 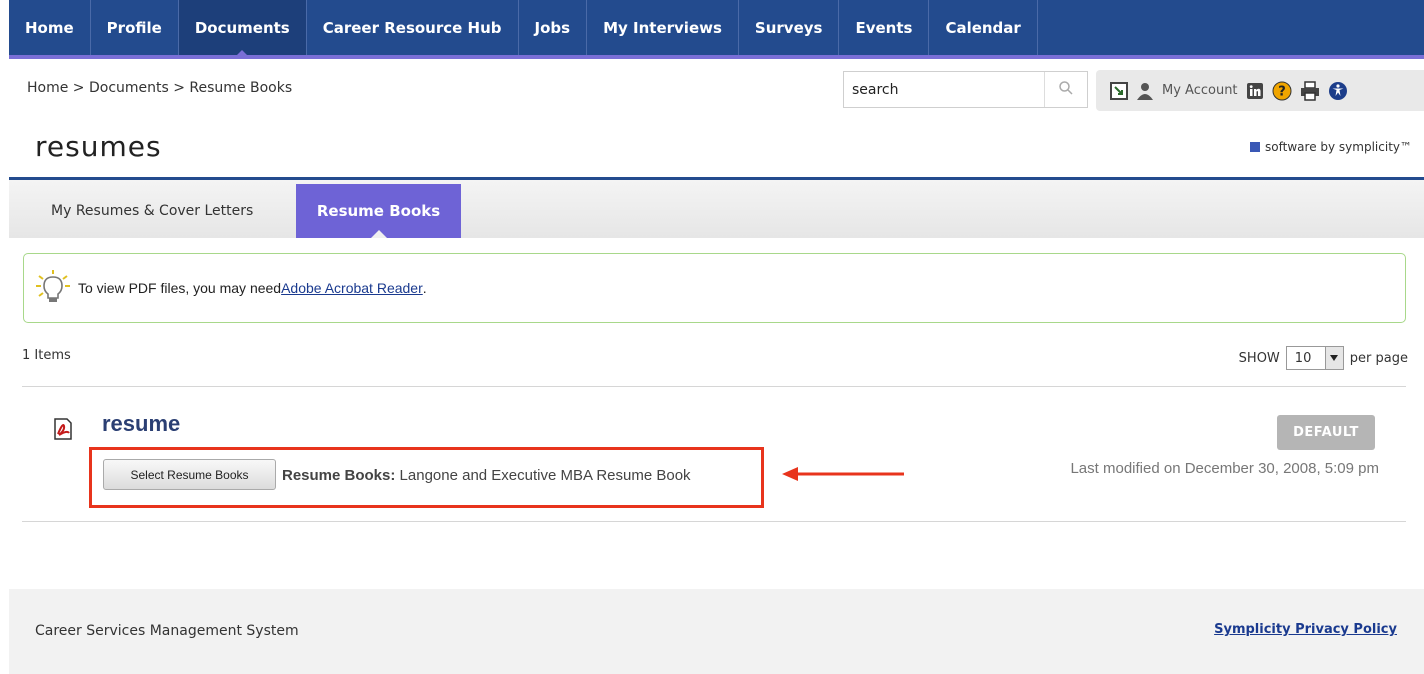 I want to click on notice-text: To view PDF files, you may need, so click(x=180, y=288).